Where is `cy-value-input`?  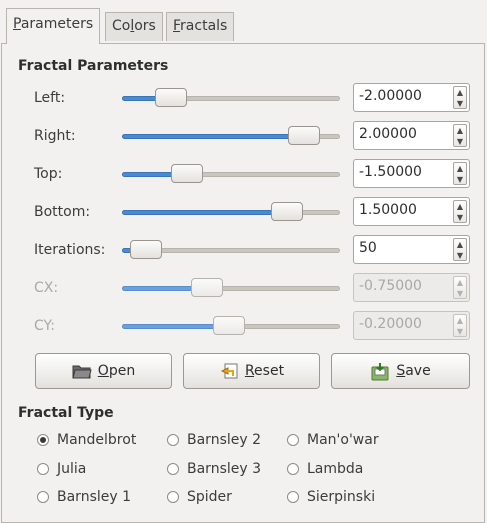 cy-value-input is located at coordinates (403, 324).